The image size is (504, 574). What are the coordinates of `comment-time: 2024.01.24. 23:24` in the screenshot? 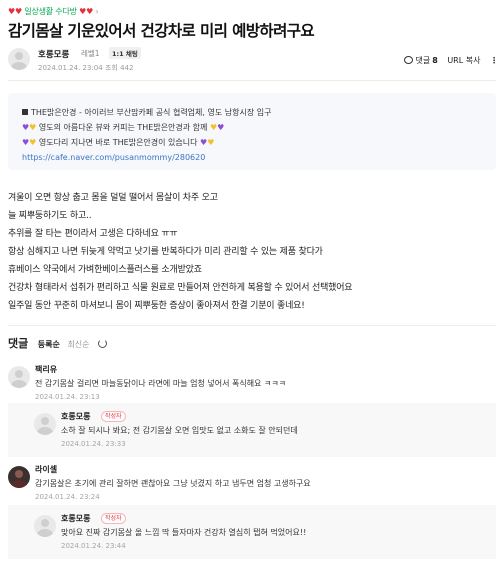 It's located at (67, 497).